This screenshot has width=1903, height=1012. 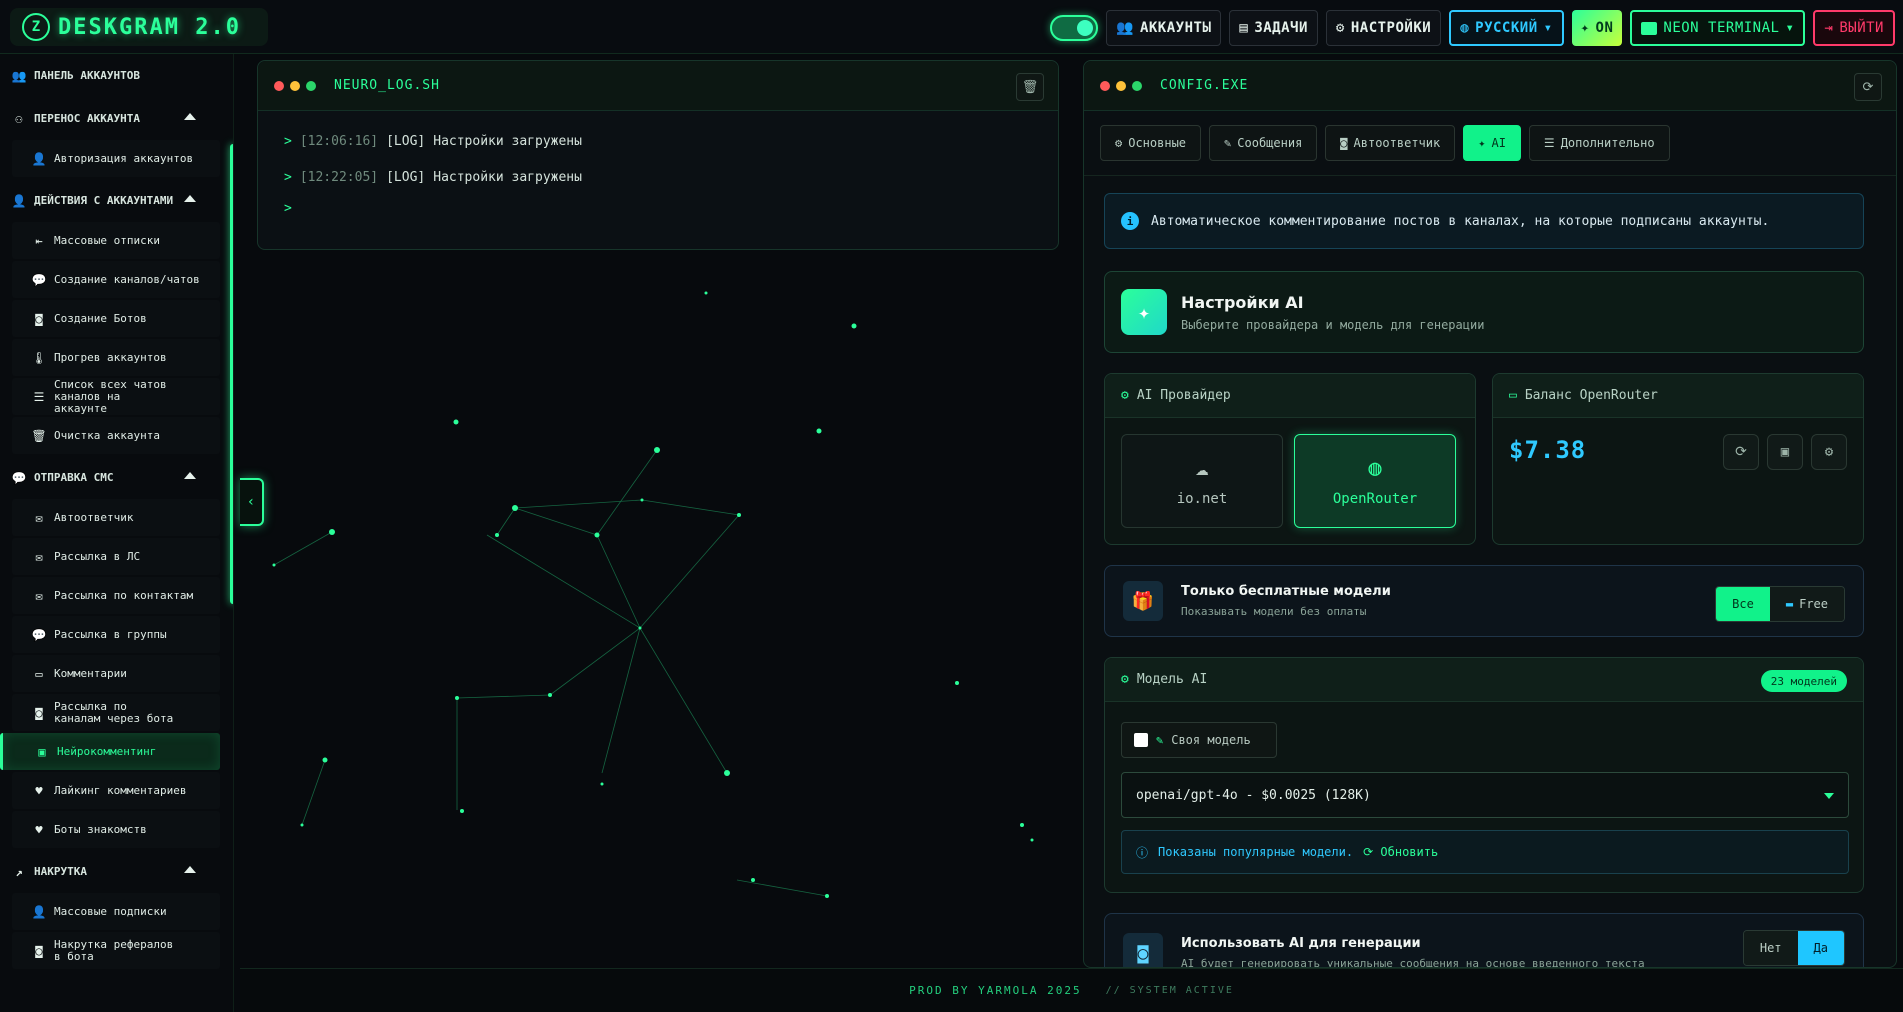 I want to click on reload-config-button: ⟳, so click(x=1868, y=87).